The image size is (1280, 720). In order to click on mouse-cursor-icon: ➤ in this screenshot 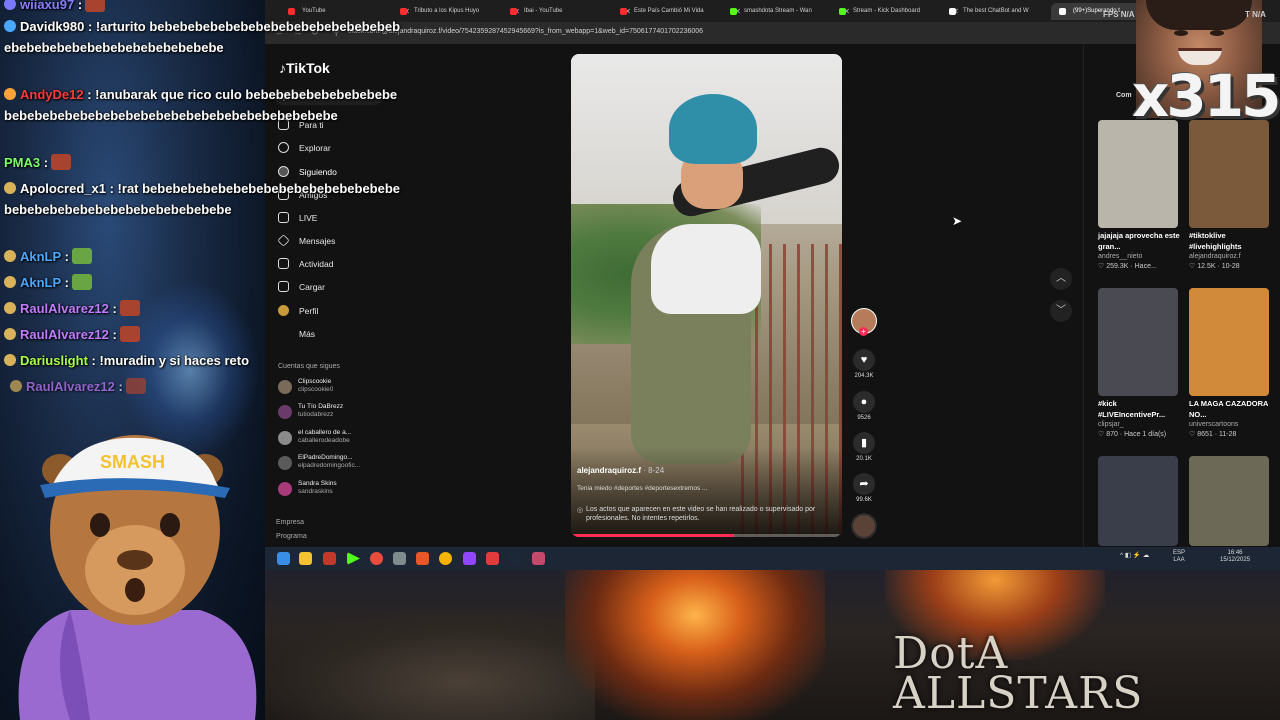, I will do `click(957, 221)`.